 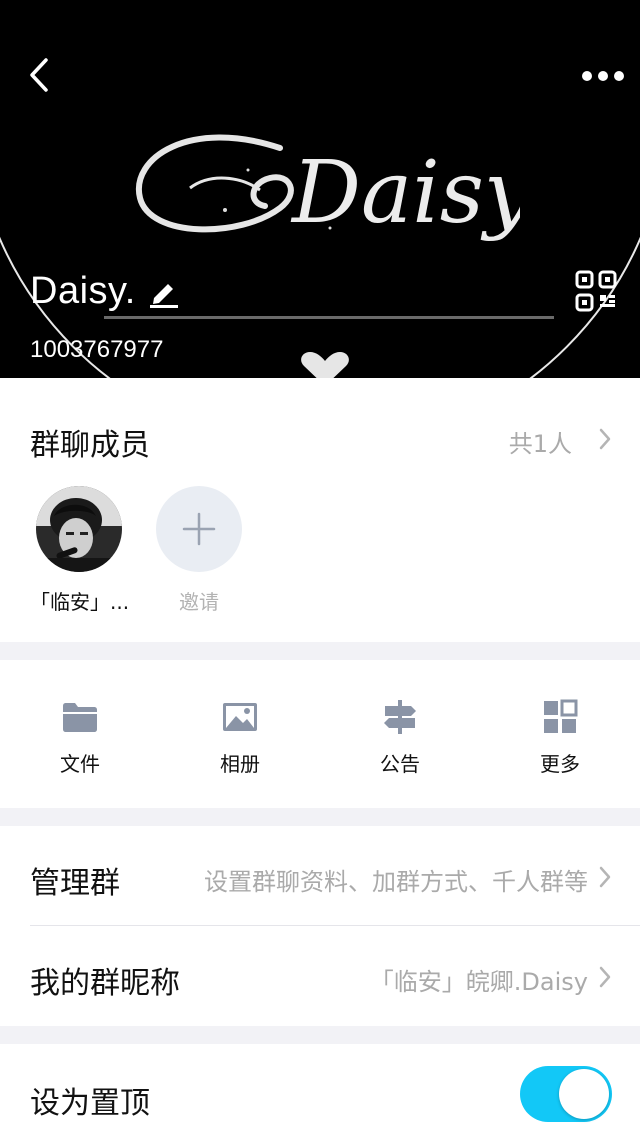 I want to click on tool-label: 更多, so click(x=560, y=764).